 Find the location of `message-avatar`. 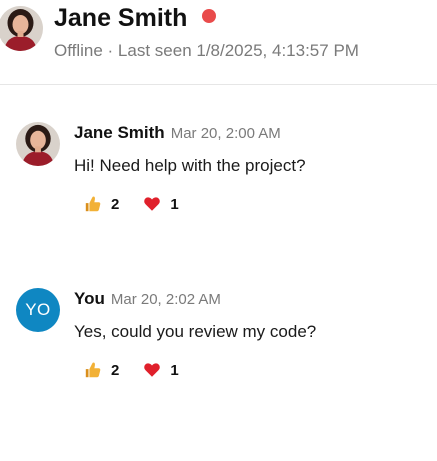

message-avatar is located at coordinates (38, 144).